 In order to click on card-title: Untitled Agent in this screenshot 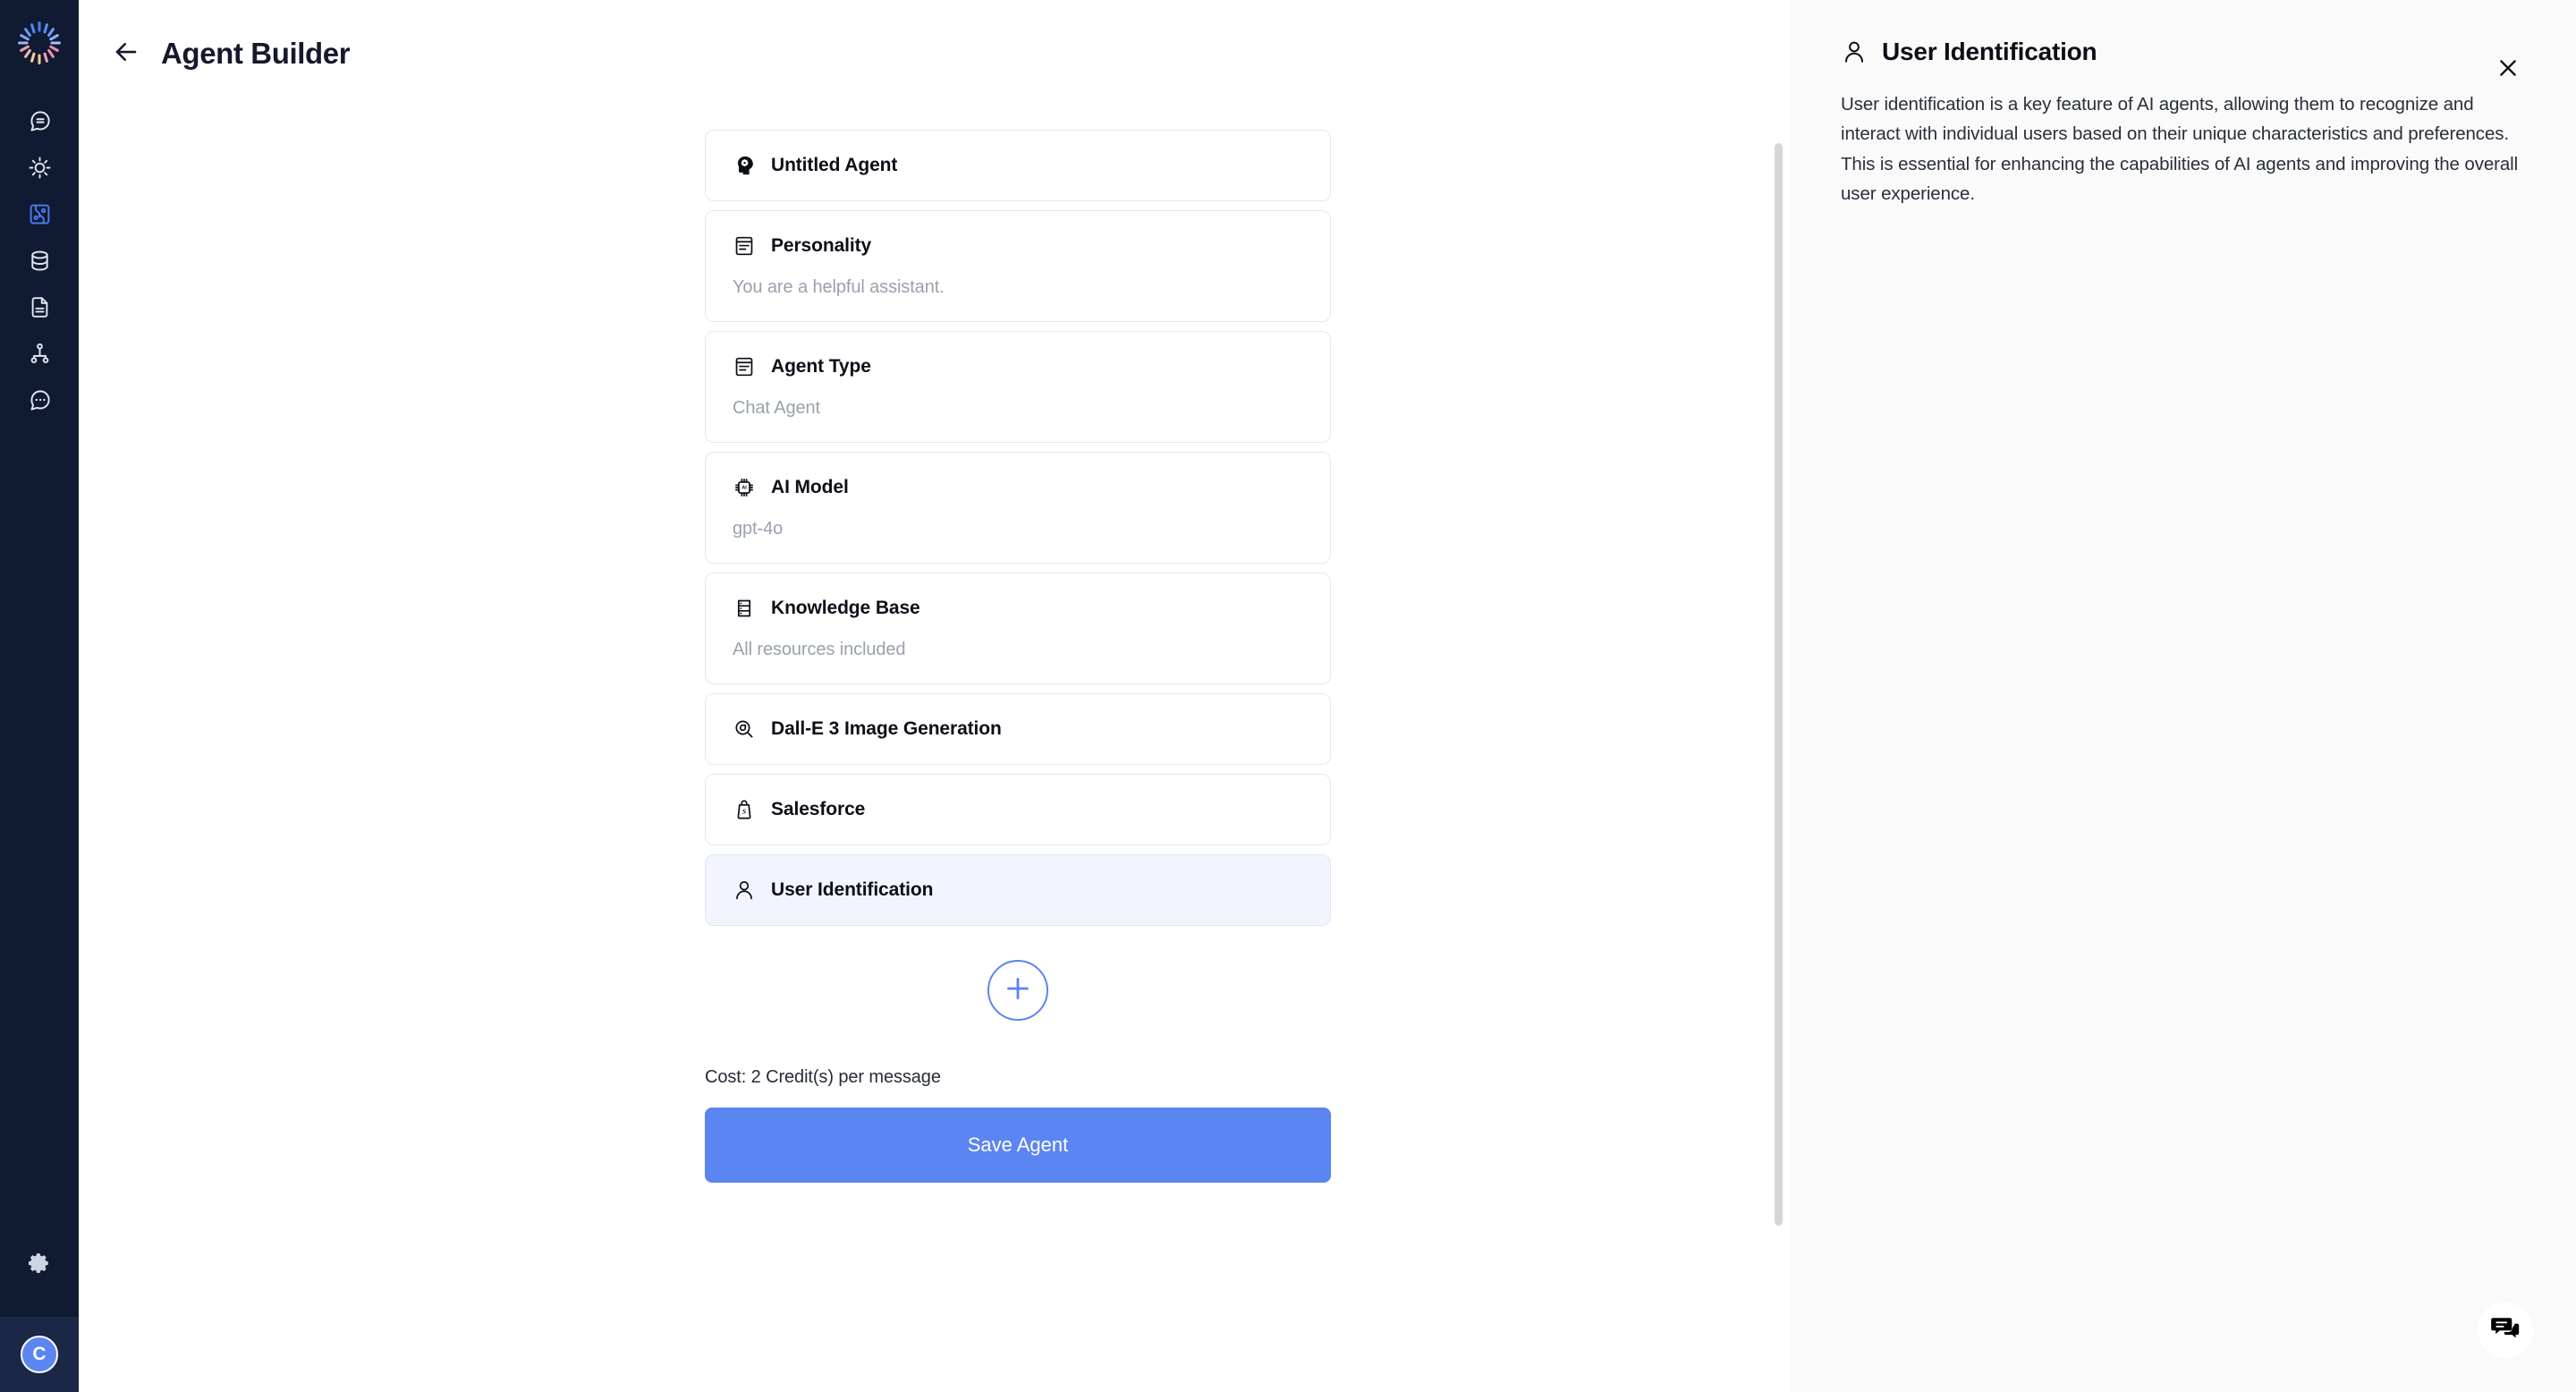, I will do `click(834, 165)`.